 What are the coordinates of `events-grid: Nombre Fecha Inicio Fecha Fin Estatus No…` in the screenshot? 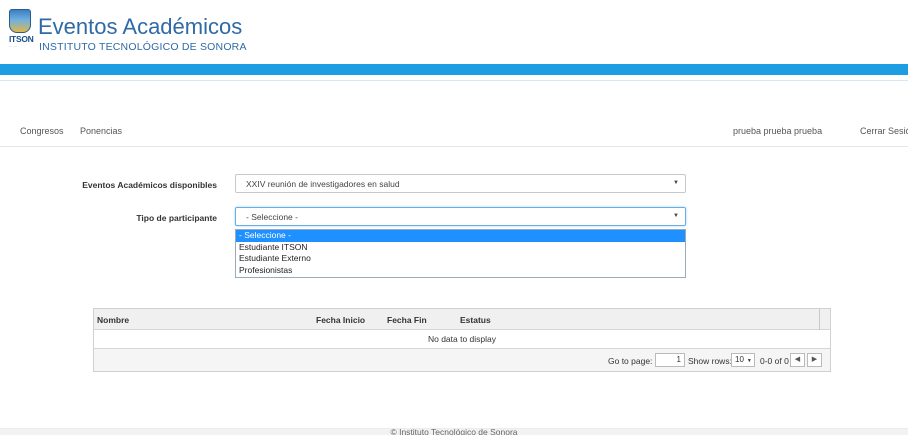 It's located at (462, 340).